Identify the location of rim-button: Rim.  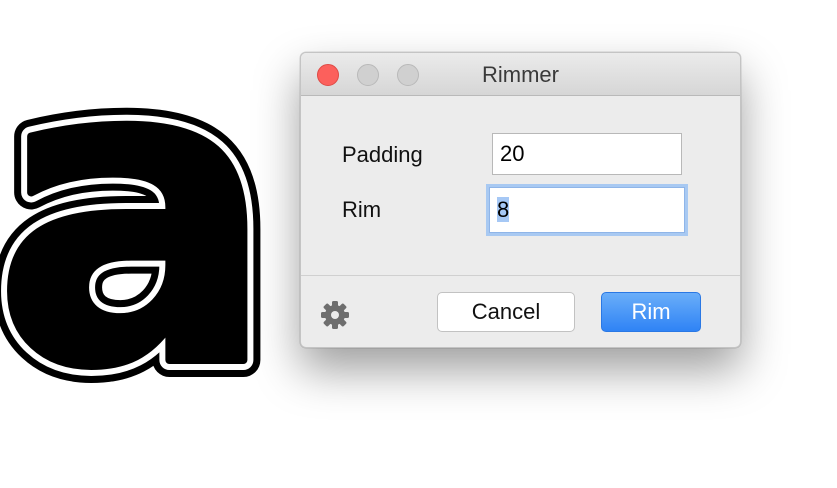
(651, 312).